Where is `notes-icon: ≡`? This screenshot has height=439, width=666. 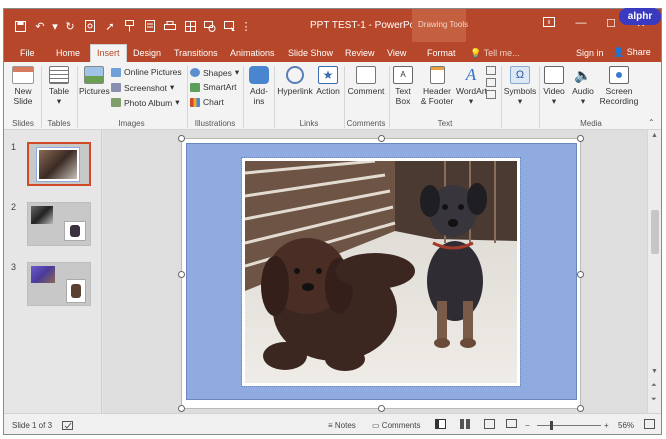 notes-icon: ≡ is located at coordinates (330, 425).